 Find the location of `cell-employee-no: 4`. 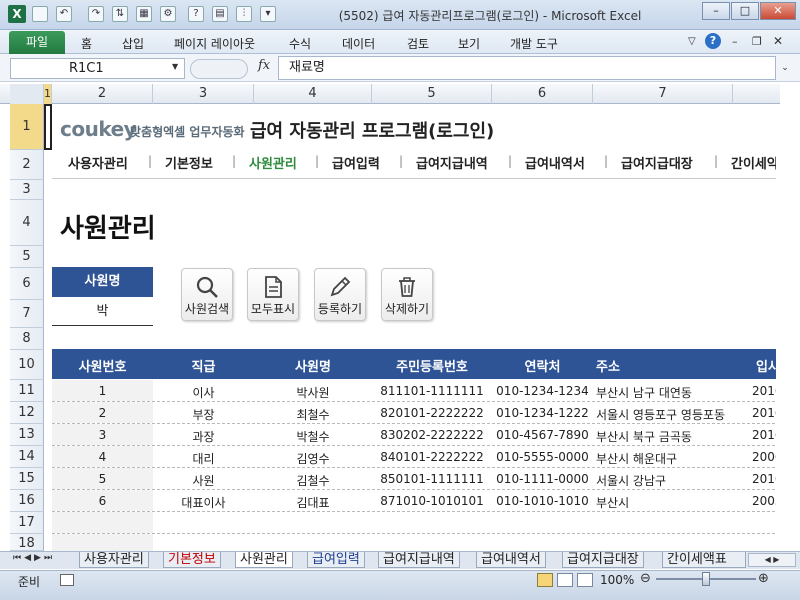

cell-employee-no: 4 is located at coordinates (102, 457).